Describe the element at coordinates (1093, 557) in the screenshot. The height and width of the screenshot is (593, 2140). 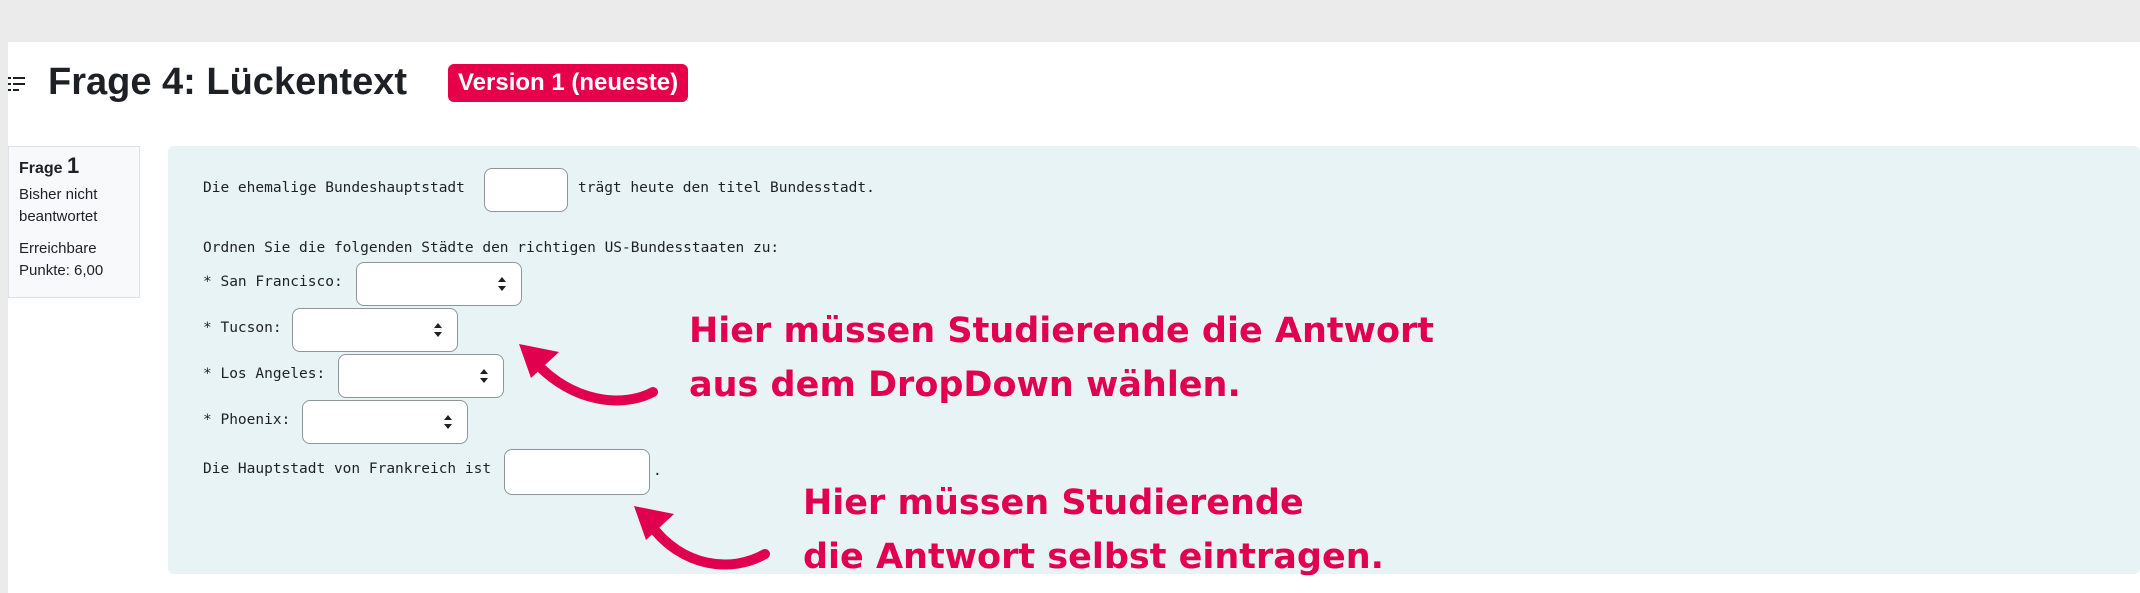
I see `textentry-callout-line-2: die Antwort selbst eintragen.` at that location.